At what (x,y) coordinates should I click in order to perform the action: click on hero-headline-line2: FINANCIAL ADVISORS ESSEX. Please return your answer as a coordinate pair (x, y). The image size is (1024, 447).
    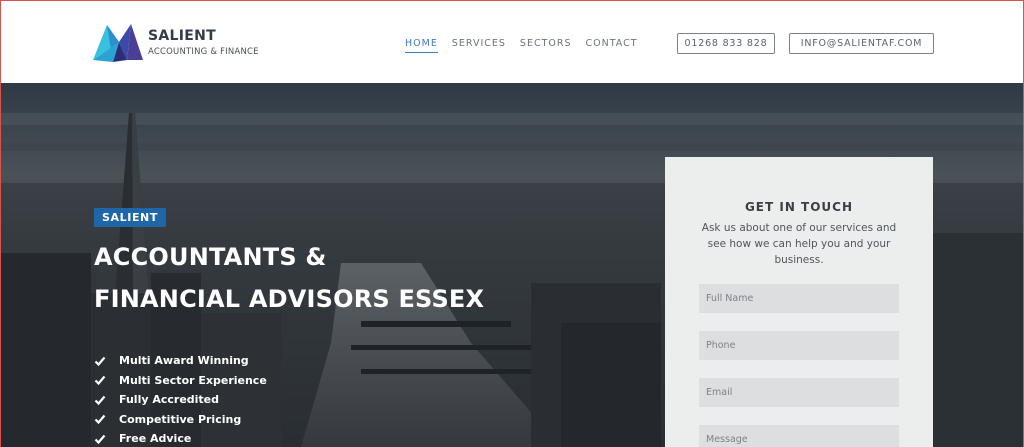
    Looking at the image, I should click on (289, 299).